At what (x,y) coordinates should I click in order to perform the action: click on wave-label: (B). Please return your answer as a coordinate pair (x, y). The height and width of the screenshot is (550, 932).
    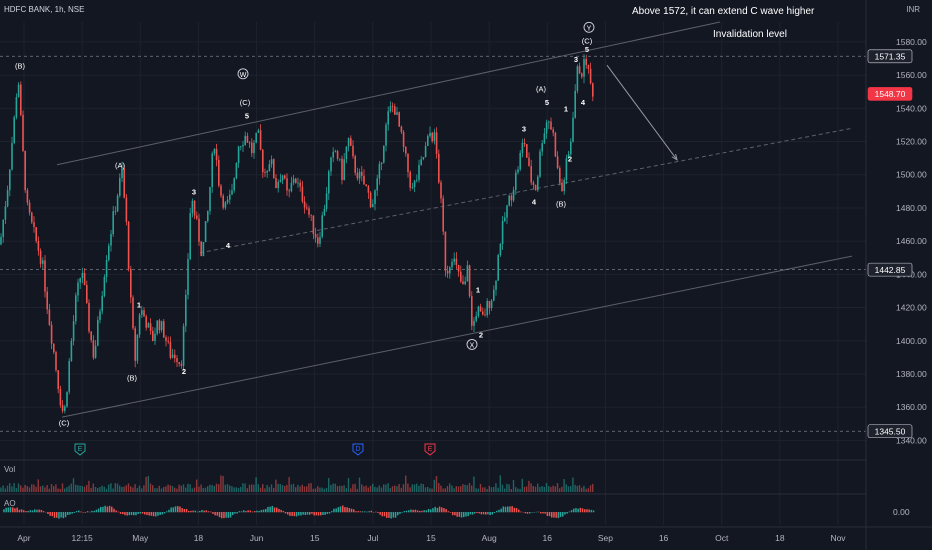
    Looking at the image, I should click on (20, 65).